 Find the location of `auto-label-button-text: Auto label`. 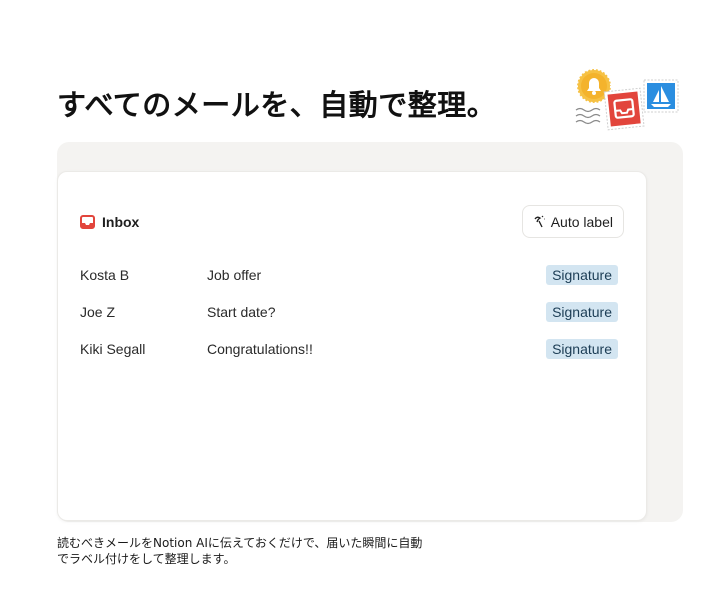

auto-label-button-text: Auto label is located at coordinates (581, 221).